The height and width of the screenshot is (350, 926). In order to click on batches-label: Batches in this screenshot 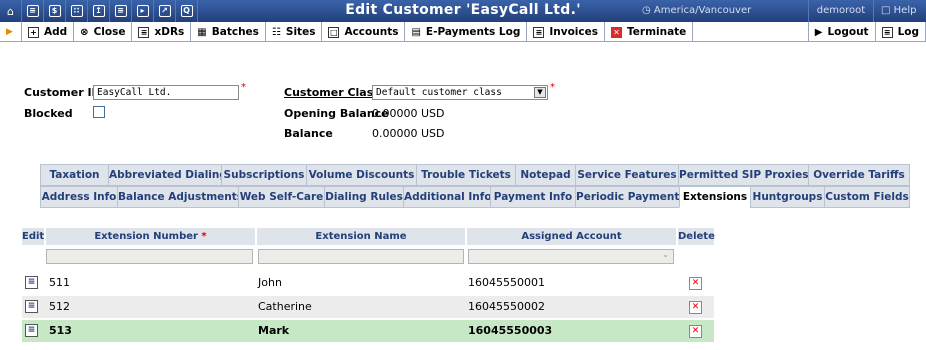, I will do `click(235, 32)`.